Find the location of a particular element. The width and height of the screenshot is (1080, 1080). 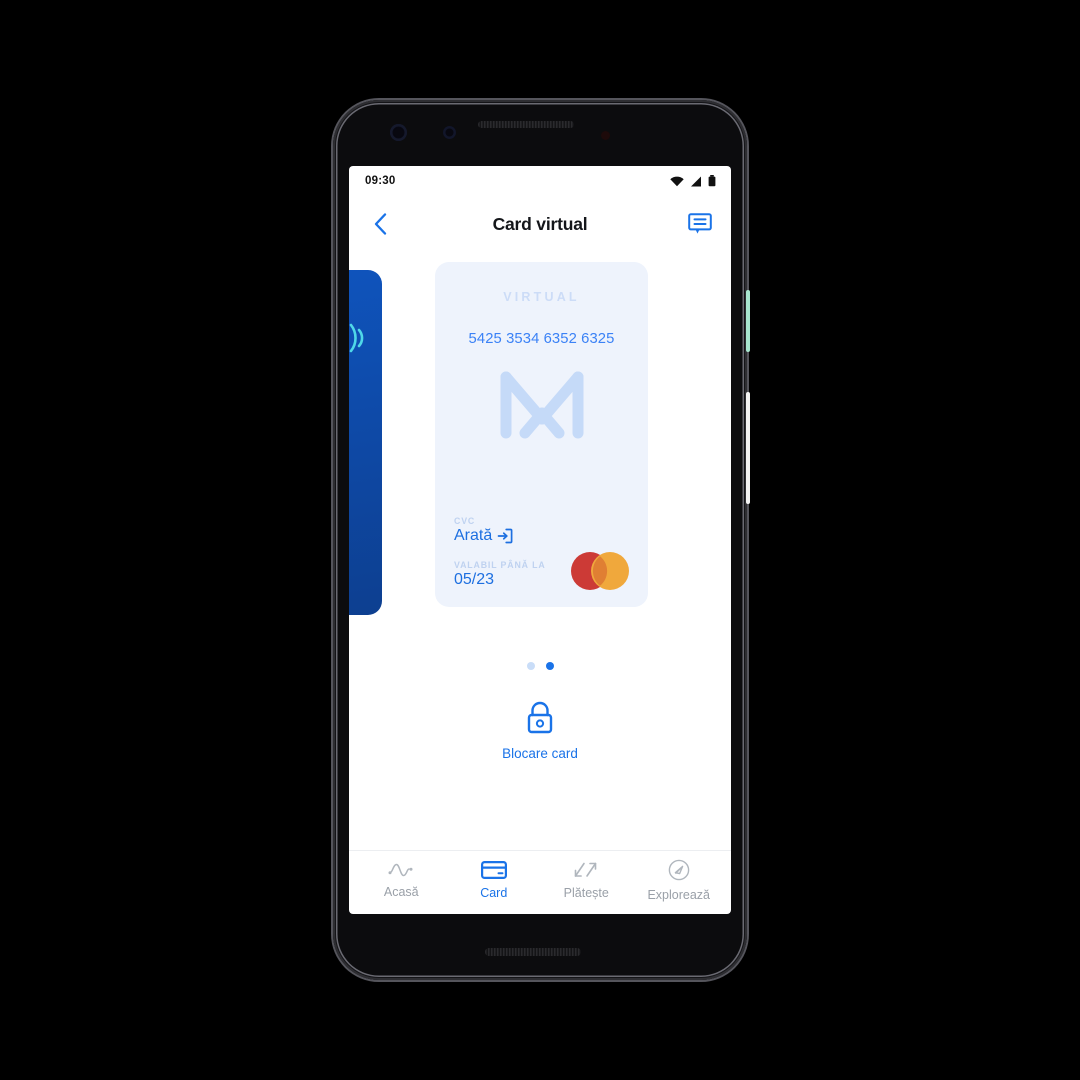

status-clock: 09:30 is located at coordinates (380, 181).